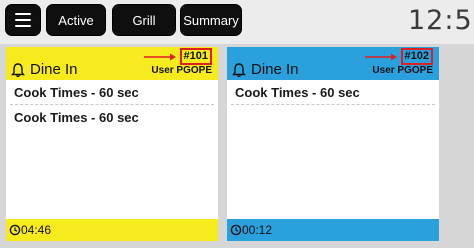 This screenshot has width=474, height=248. I want to click on ticket-footer: 04:46, so click(112, 230).